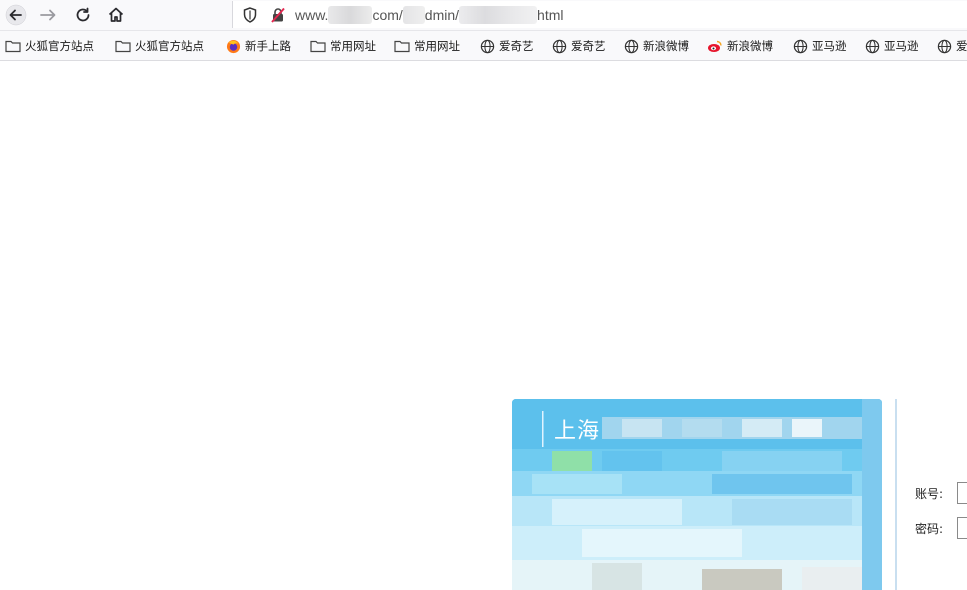  I want to click on bookmark-item: 新手上路, so click(258, 46).